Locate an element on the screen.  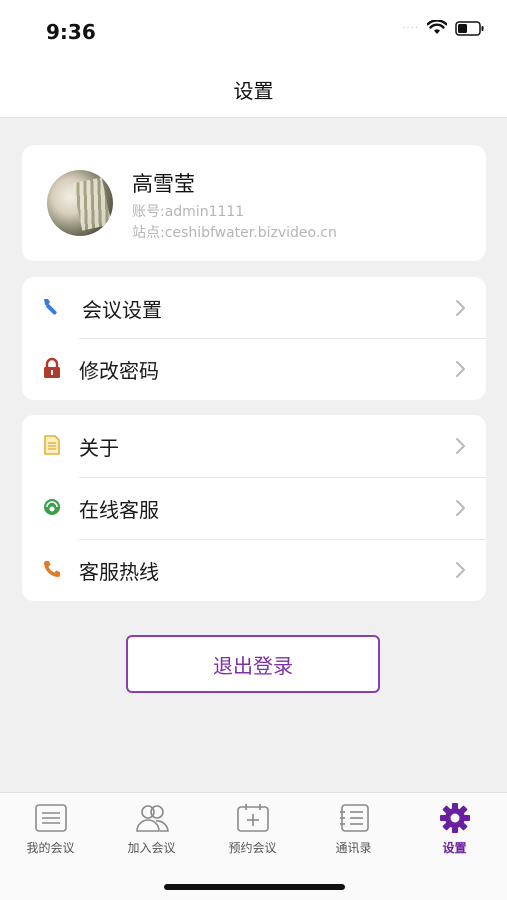
avatar is located at coordinates (80, 203).